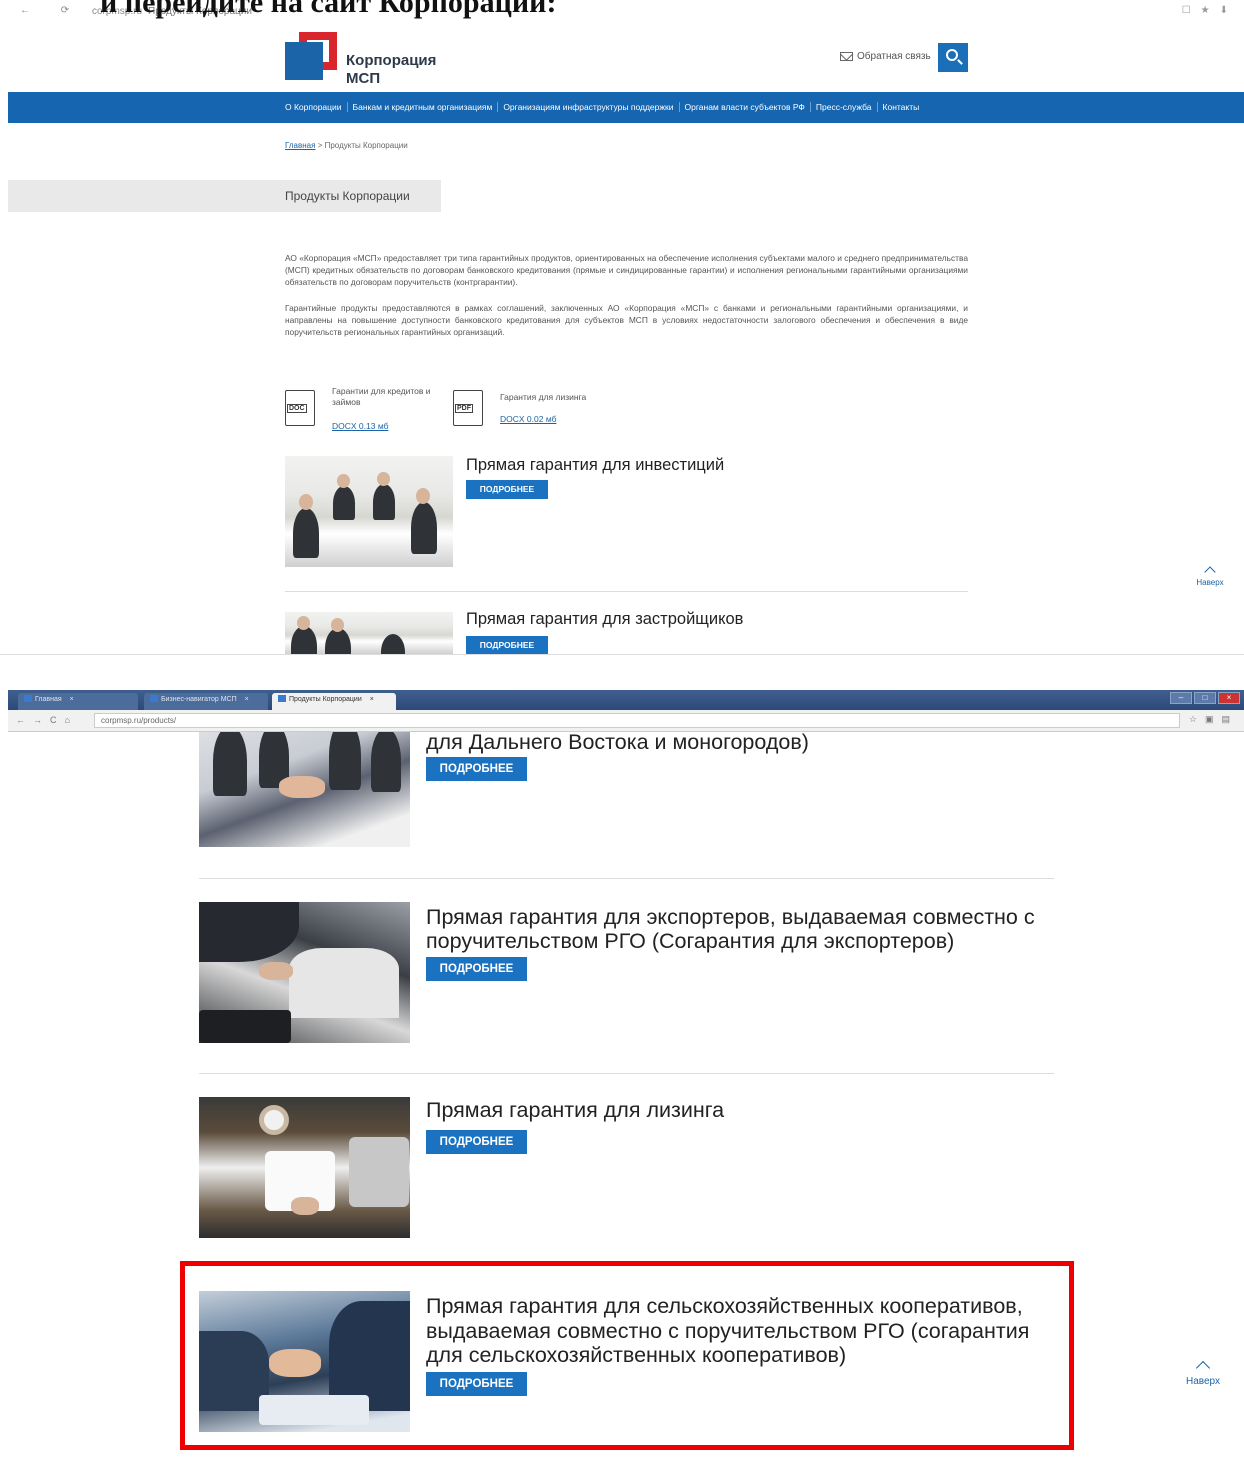 The image size is (1244, 1462). I want to click on bookmark-star-icon: ☐★⬇, so click(1210, 10).